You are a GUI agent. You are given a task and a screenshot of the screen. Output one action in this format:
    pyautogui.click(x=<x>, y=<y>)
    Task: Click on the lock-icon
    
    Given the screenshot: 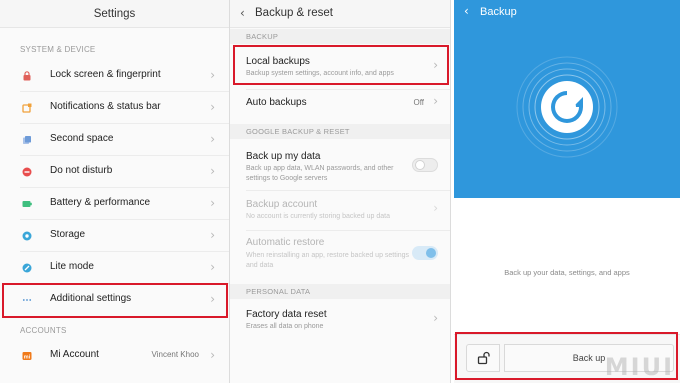 What is the action you would take?
    pyautogui.click(x=27, y=76)
    